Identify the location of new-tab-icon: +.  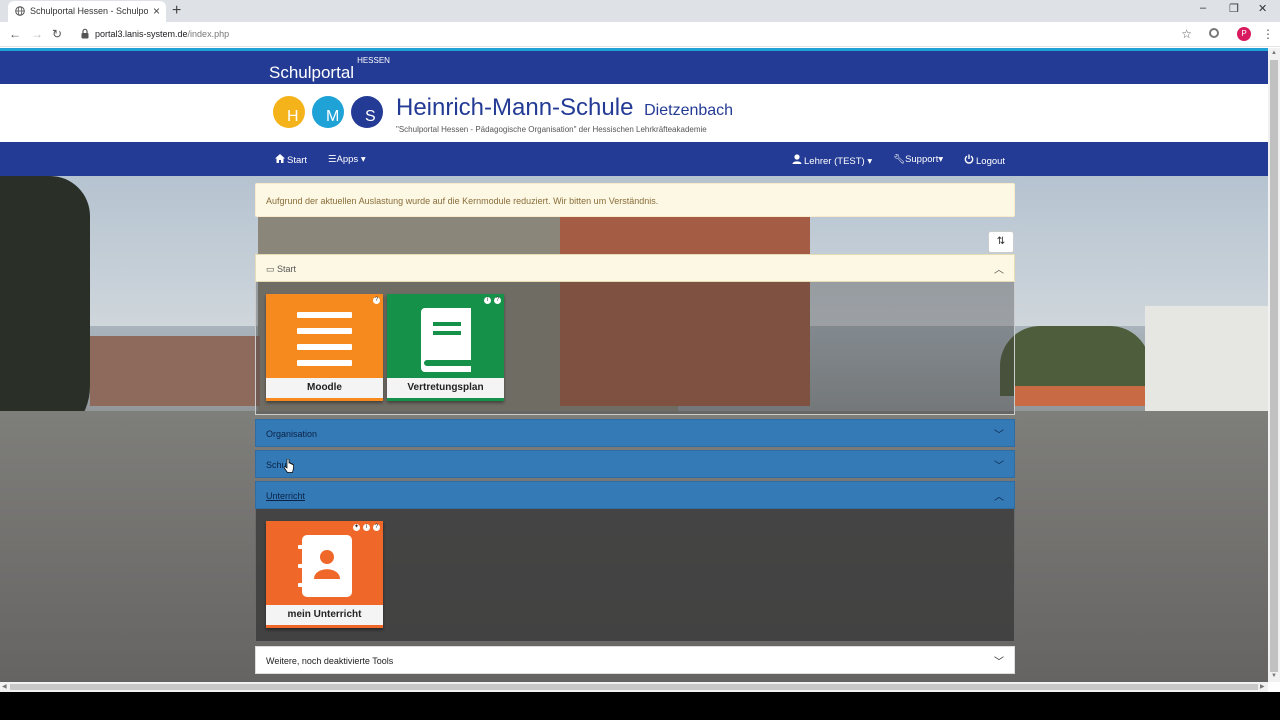
(176, 11).